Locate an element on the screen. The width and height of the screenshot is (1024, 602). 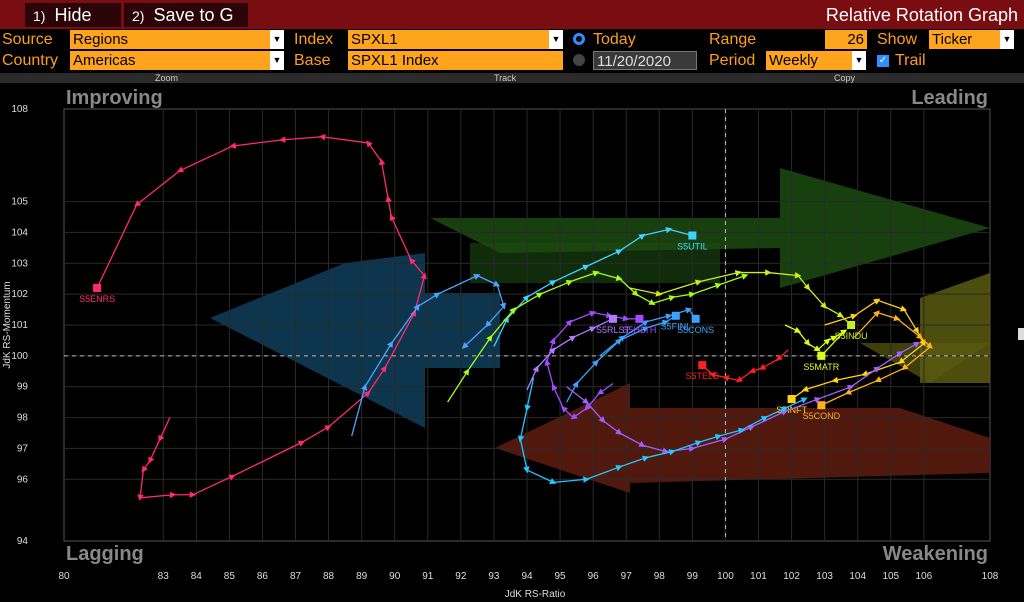
base-input: SPXL1 Index is located at coordinates (455, 60).